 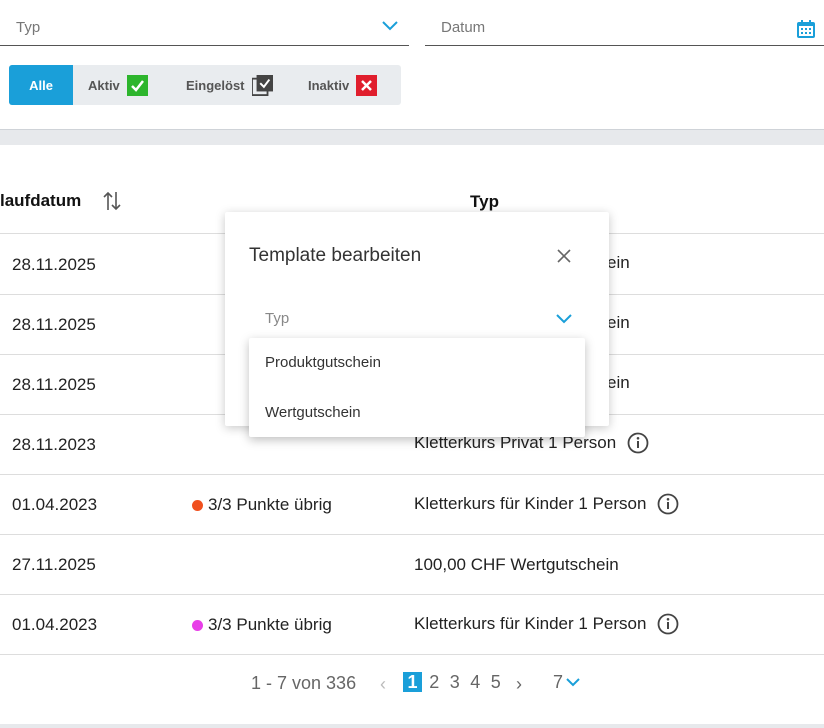 I want to click on footer-divider, so click(x=412, y=726).